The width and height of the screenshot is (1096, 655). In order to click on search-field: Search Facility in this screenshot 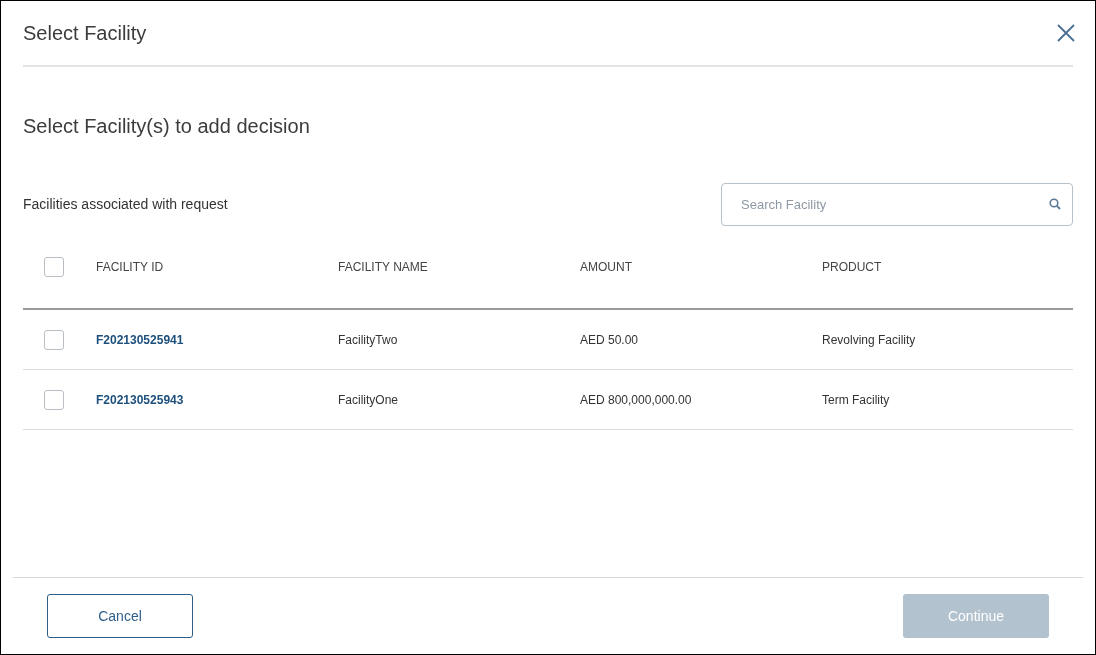, I will do `click(897, 204)`.